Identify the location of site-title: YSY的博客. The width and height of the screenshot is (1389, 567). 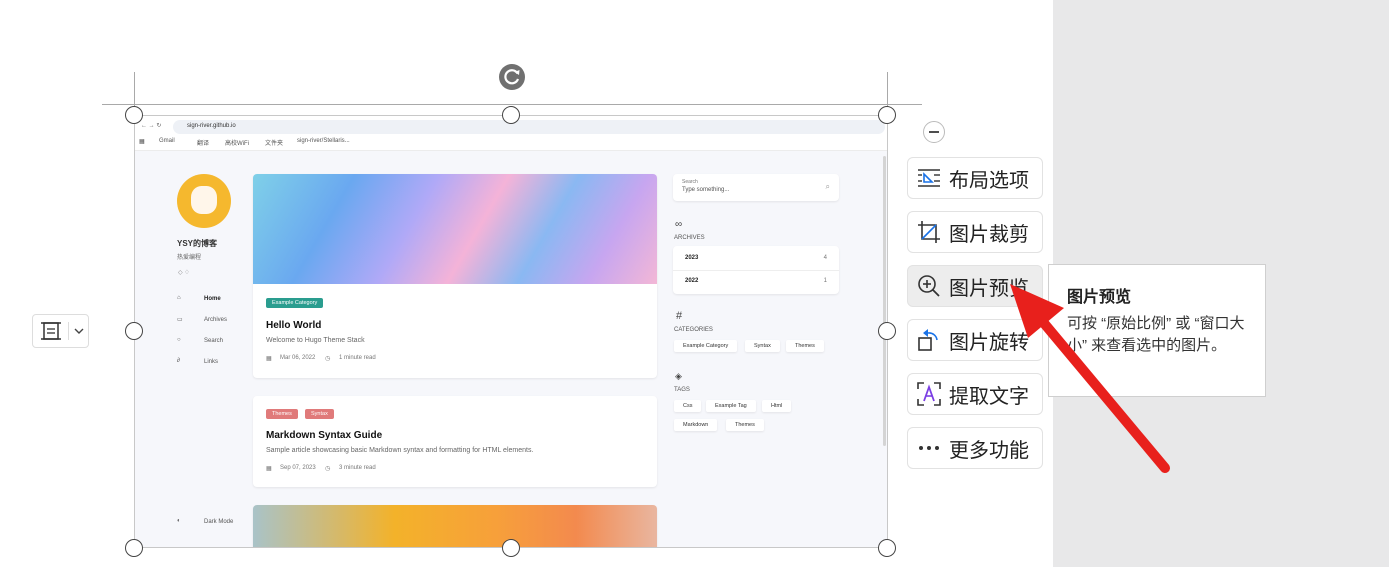
(197, 243).